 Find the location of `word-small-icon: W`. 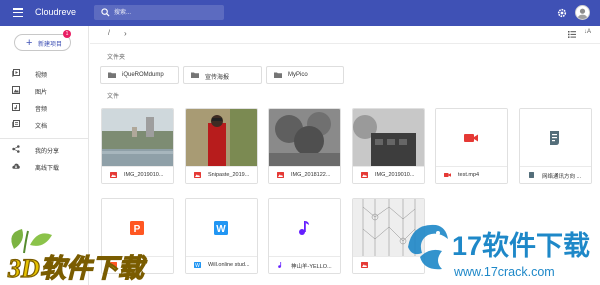

word-small-icon: W is located at coordinates (197, 265).